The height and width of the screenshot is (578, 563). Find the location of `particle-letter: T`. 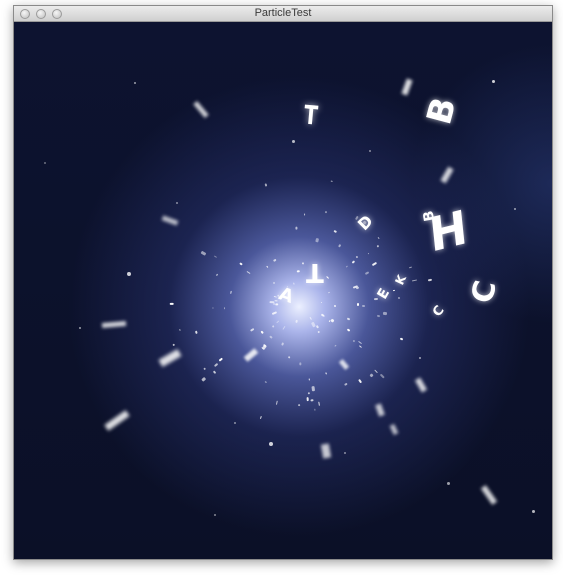

particle-letter: T is located at coordinates (315, 272).